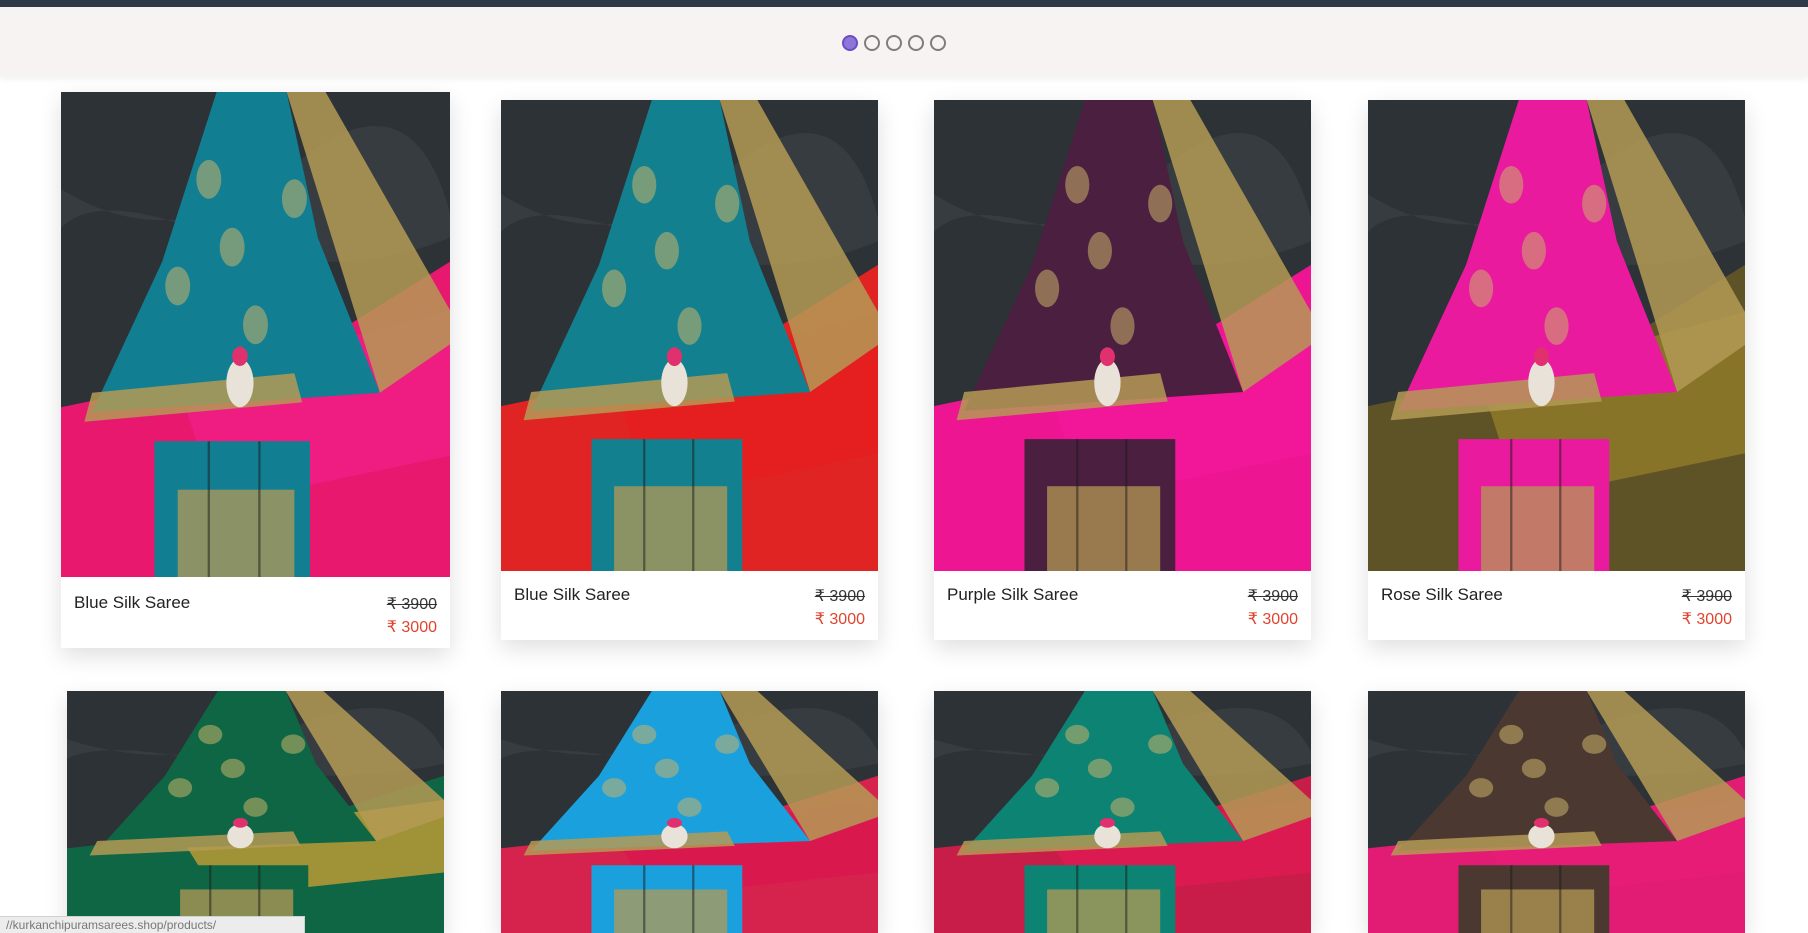 The image size is (1808, 933). I want to click on product-card: Rose Silk Saree ₹ 3900 ₹ 3000, so click(1556, 370).